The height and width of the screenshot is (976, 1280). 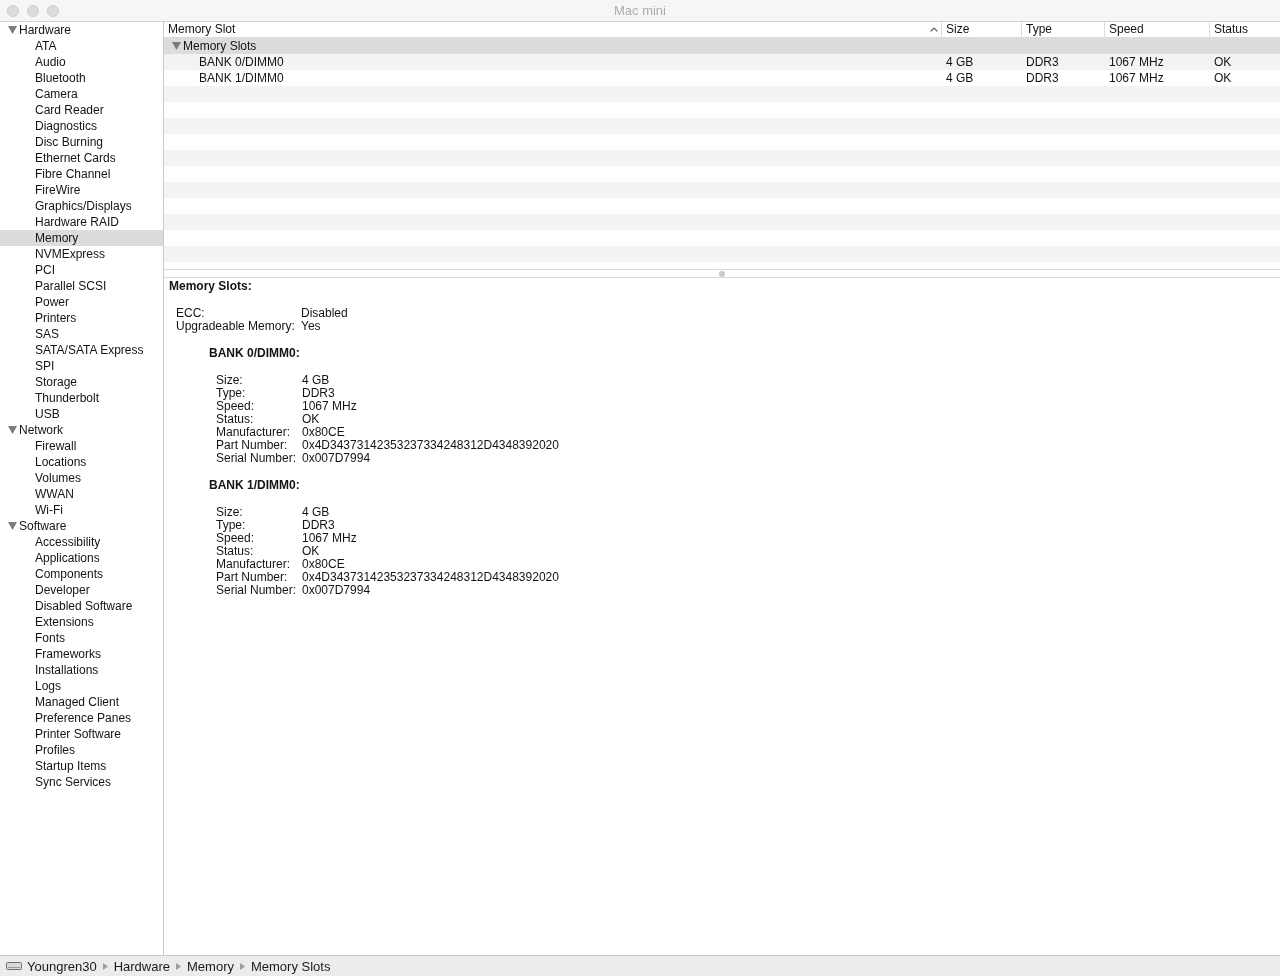 What do you see at coordinates (81, 734) in the screenshot?
I see `sidebar-item: Printer Software` at bounding box center [81, 734].